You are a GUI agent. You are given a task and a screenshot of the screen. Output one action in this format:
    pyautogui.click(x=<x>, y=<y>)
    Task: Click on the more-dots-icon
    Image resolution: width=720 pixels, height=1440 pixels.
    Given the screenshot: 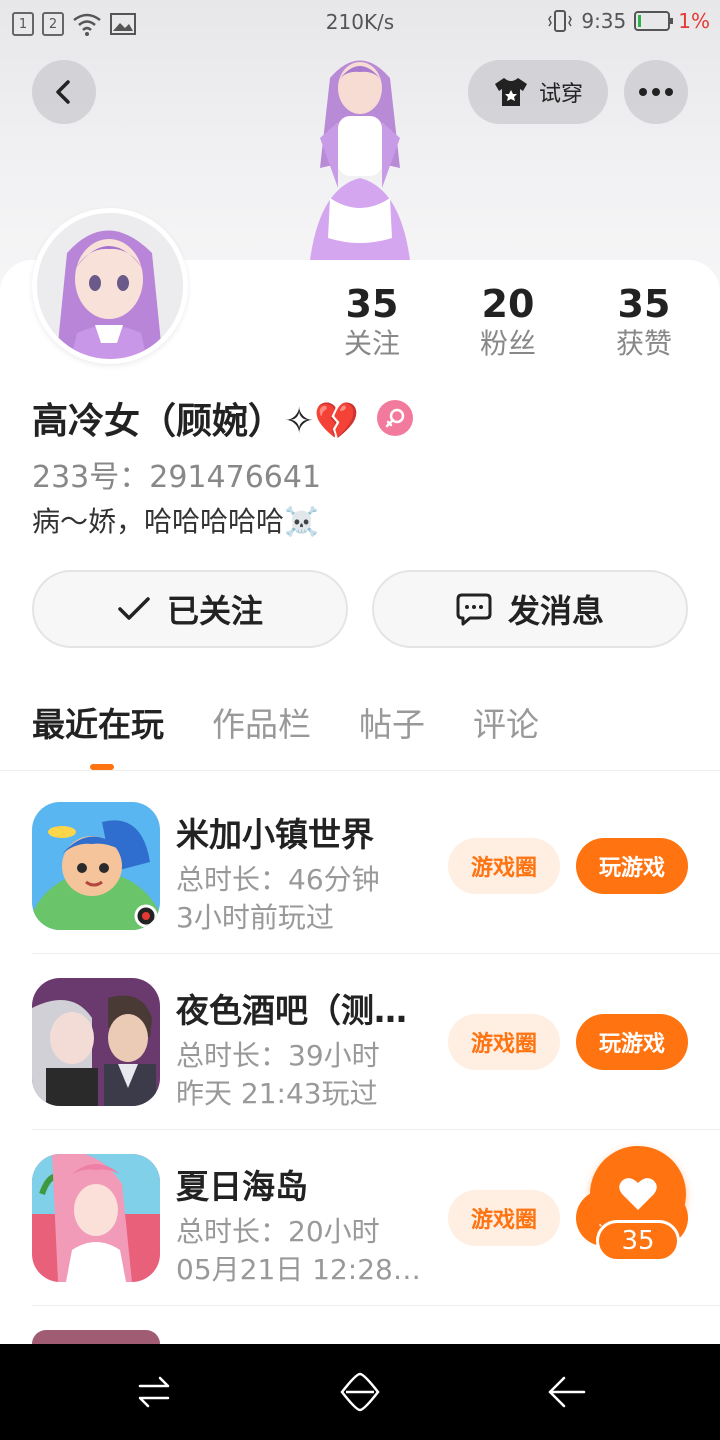 What is the action you would take?
    pyautogui.click(x=656, y=92)
    